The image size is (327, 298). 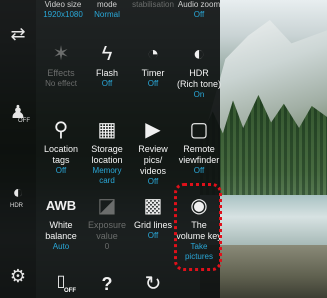 What do you see at coordinates (106, 73) in the screenshot?
I see `setting-flash-label: Flash` at bounding box center [106, 73].